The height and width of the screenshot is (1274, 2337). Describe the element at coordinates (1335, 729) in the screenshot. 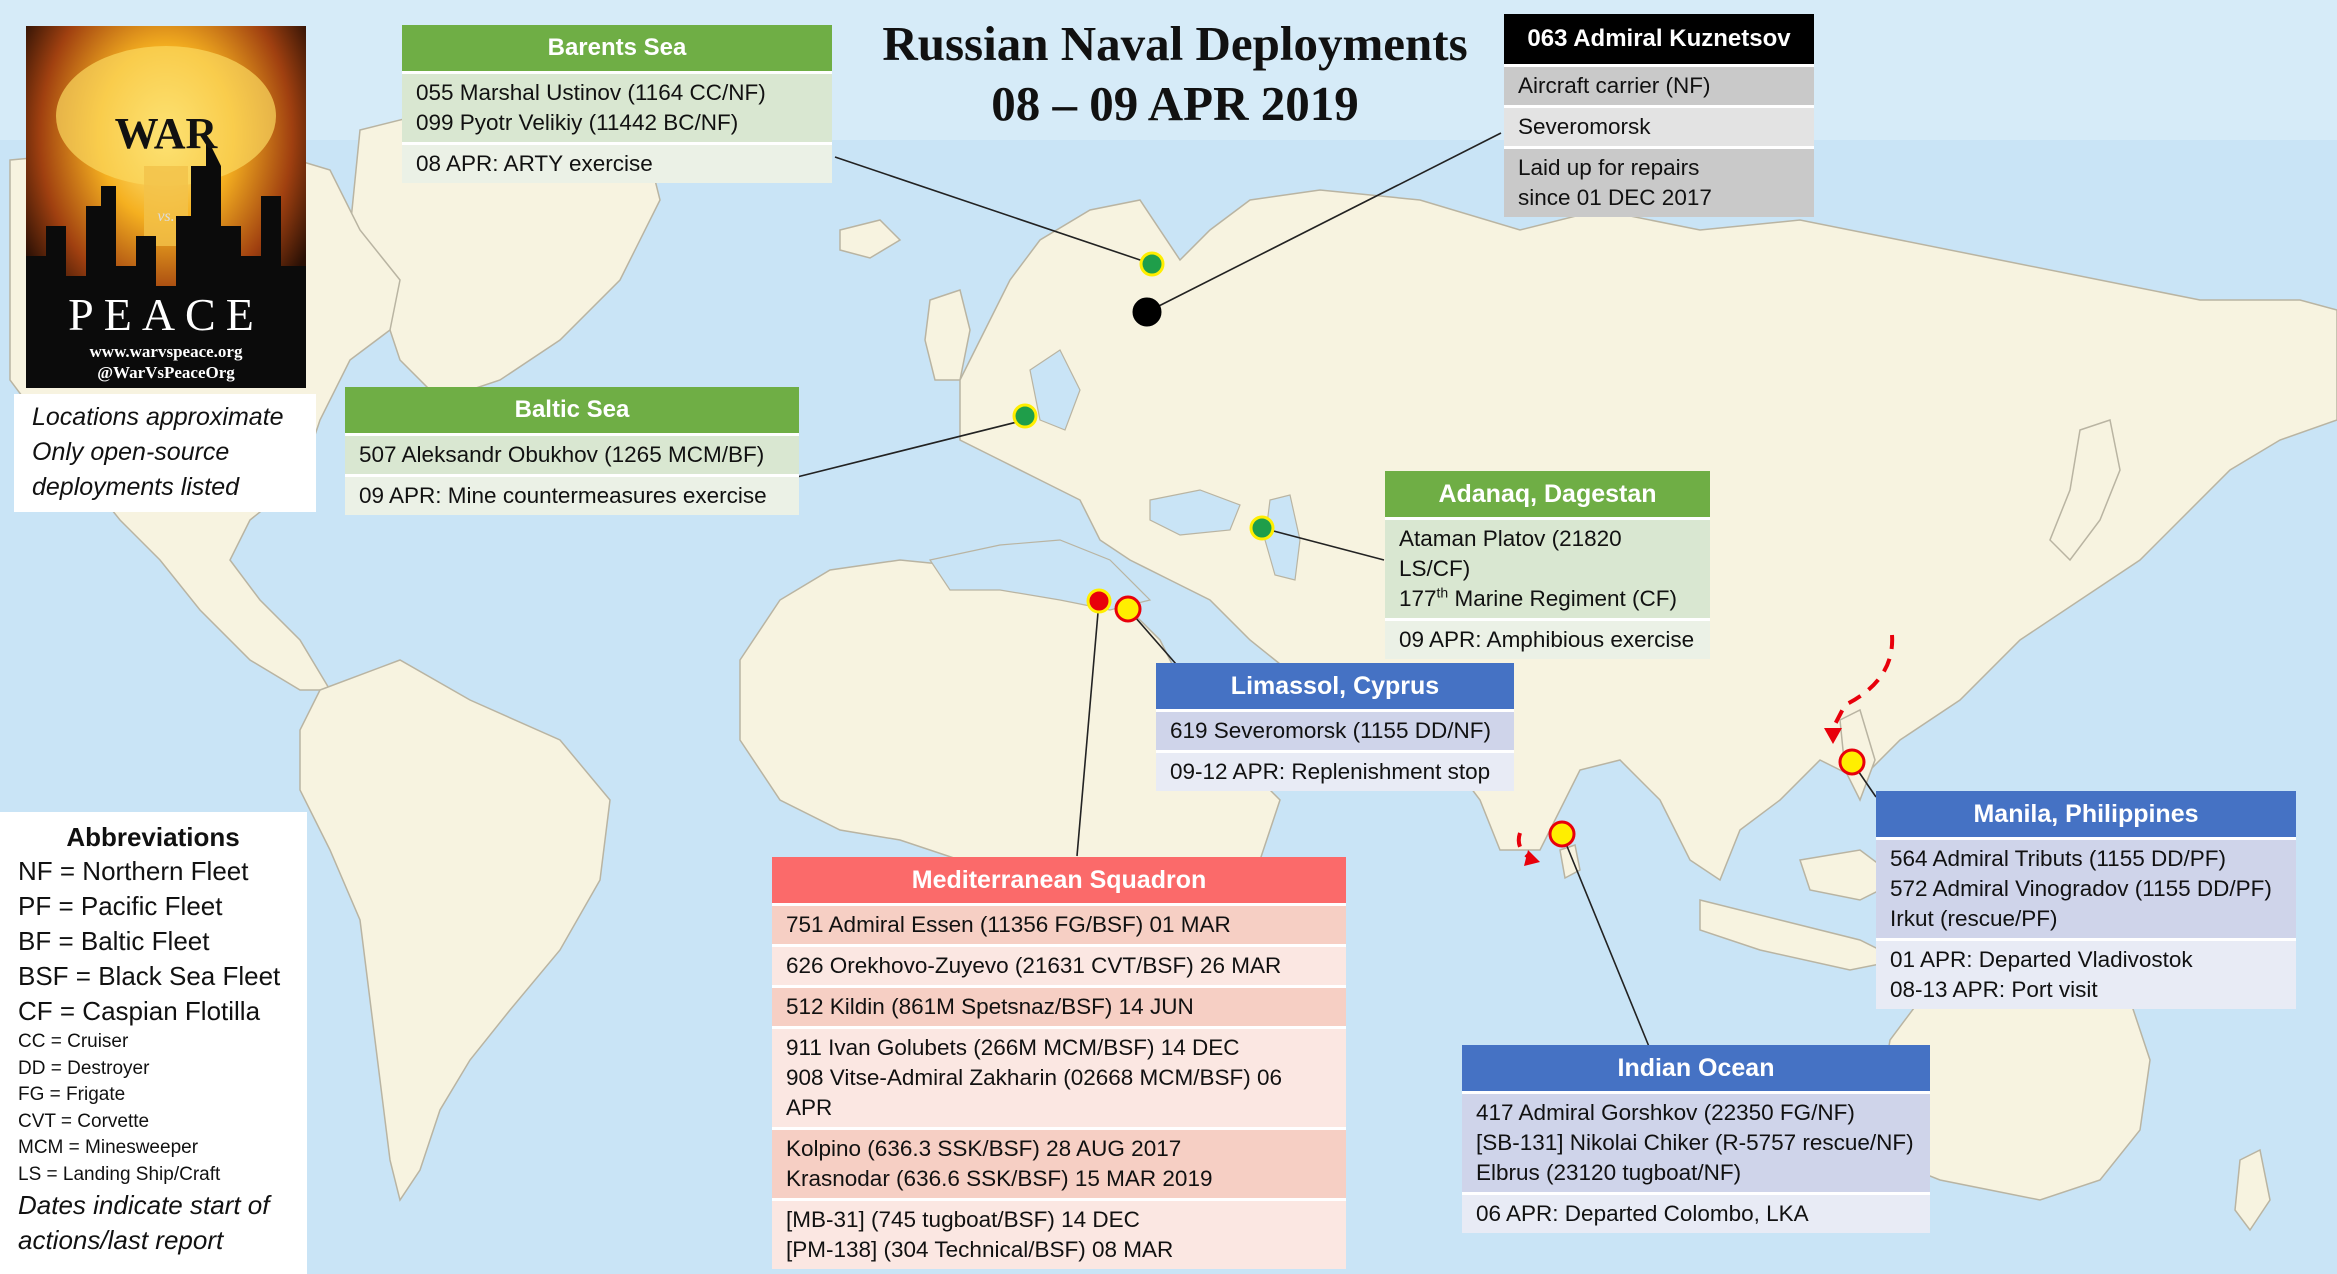

I see `limassol-ship: 619 Severomorsk (1155 DD/NF)` at that location.